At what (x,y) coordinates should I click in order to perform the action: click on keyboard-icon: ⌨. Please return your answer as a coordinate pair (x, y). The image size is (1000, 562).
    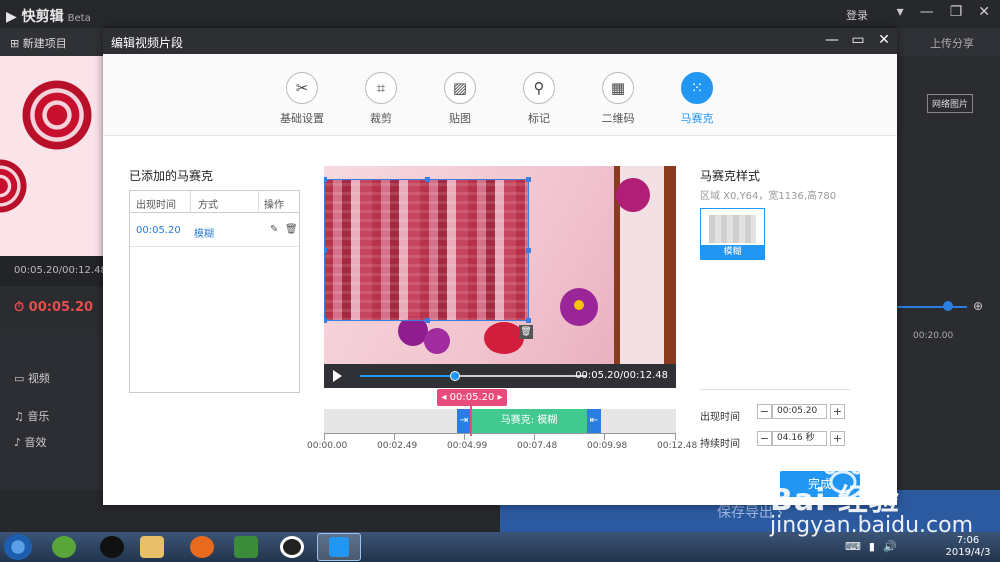
    Looking at the image, I should click on (853, 546).